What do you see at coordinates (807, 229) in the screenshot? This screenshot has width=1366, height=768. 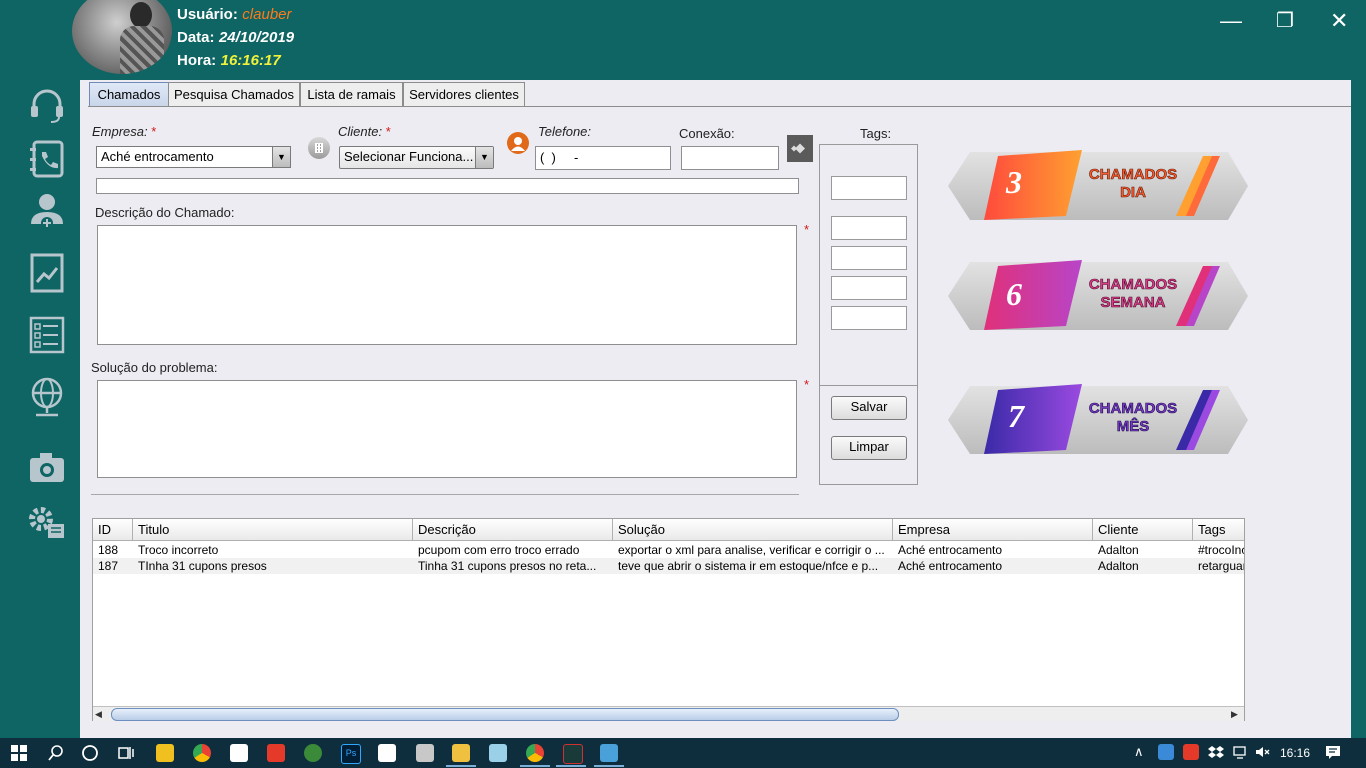 I see `descricao-required-mark: *` at bounding box center [807, 229].